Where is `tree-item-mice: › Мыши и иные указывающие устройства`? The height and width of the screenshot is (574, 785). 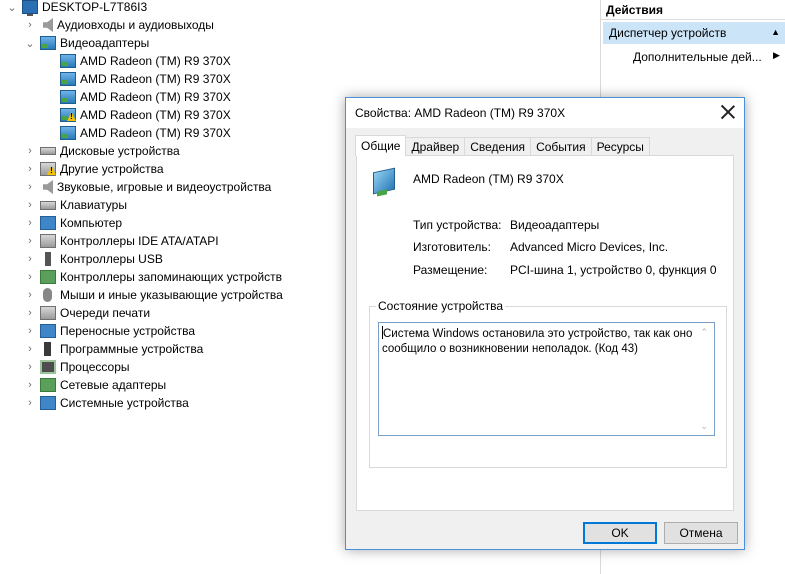
tree-item-mice: › Мыши и иные указывающие устройства is located at coordinates (153, 295).